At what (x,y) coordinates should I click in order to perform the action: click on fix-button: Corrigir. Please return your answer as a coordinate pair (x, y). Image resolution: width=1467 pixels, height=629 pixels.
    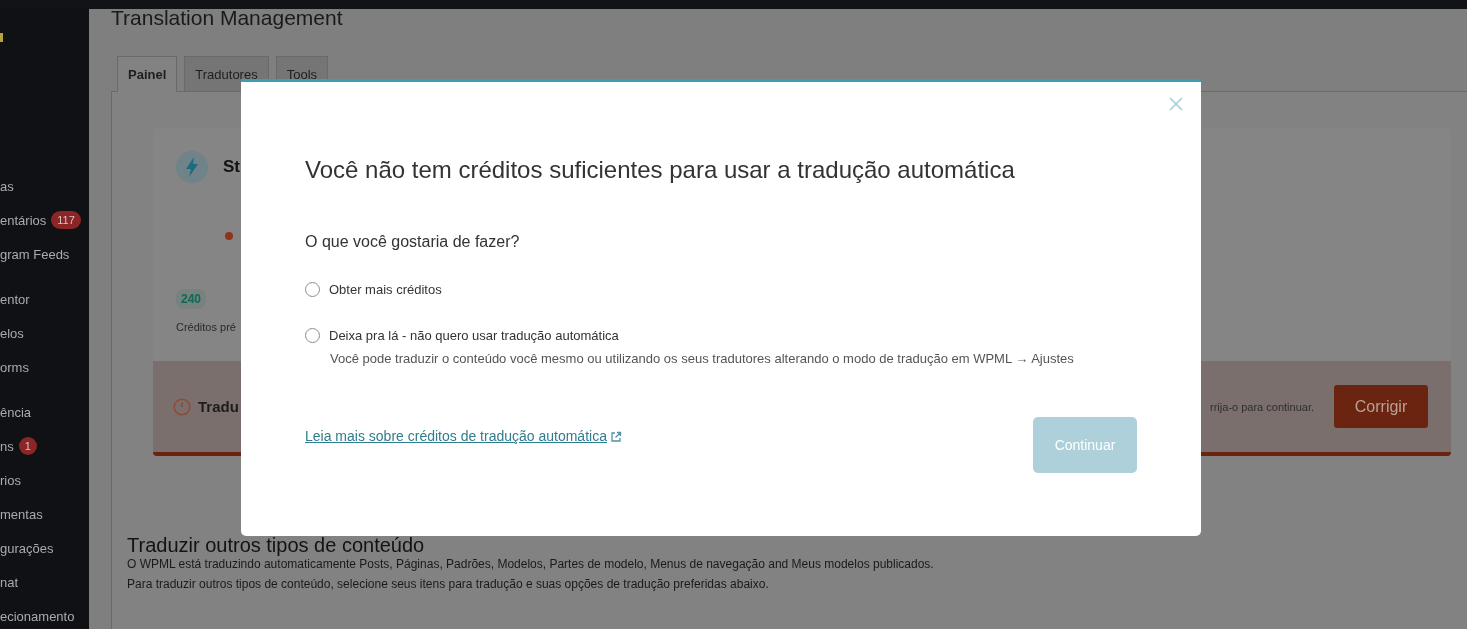
    Looking at the image, I should click on (1381, 406).